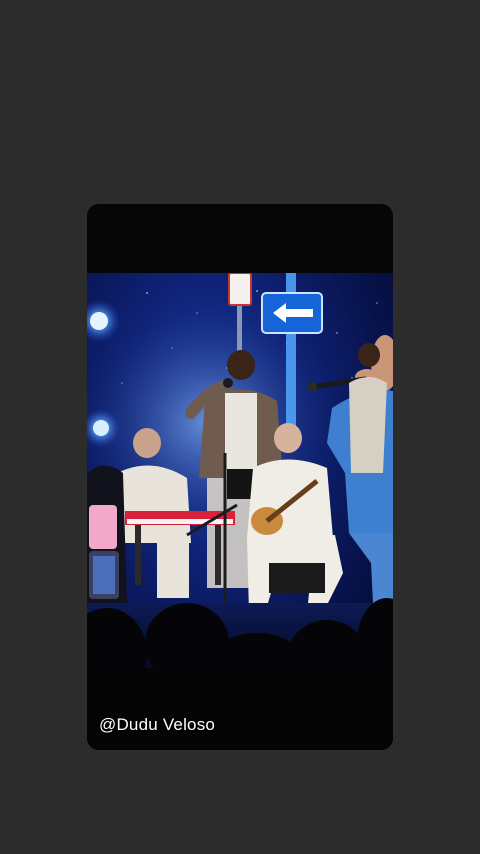 Image resolution: width=480 pixels, height=854 pixels. What do you see at coordinates (157, 724) in the screenshot?
I see `creator-watermark: @Dudu Veloso` at bounding box center [157, 724].